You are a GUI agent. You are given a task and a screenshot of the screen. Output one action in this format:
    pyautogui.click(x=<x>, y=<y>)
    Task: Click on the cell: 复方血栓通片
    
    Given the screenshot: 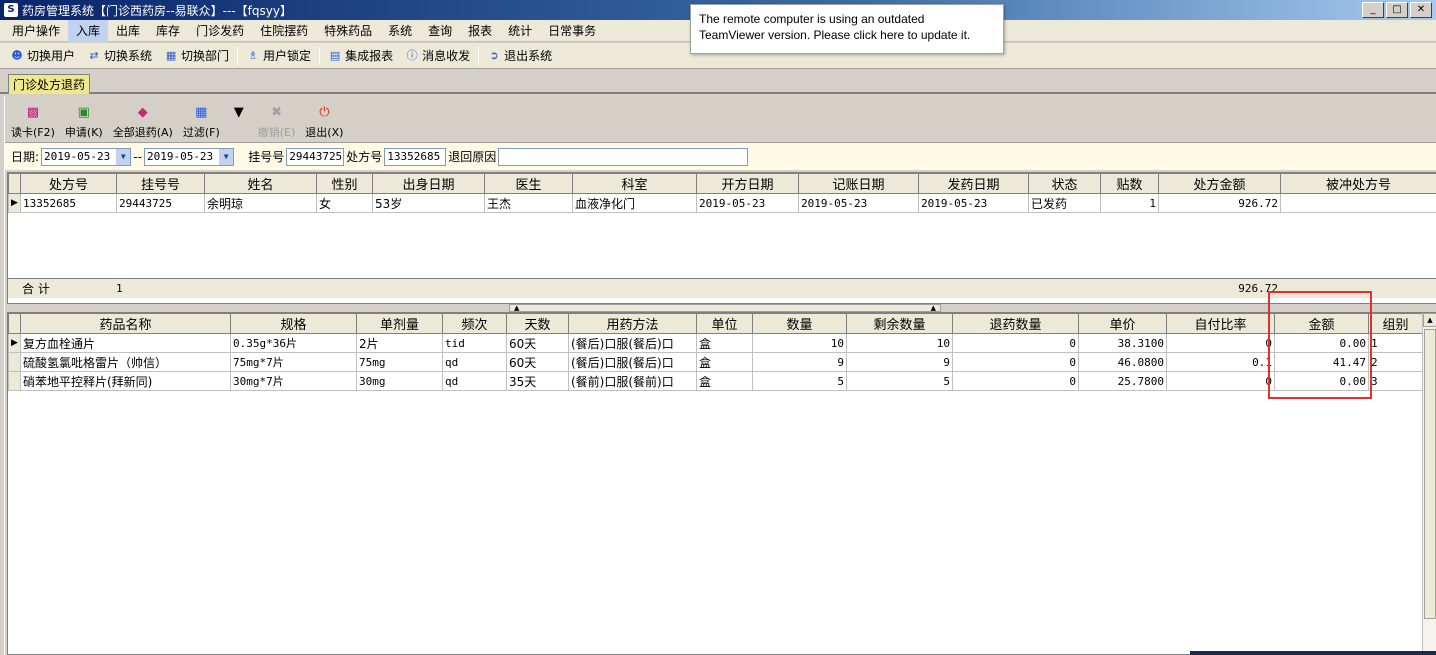 What is the action you would take?
    pyautogui.click(x=125, y=343)
    